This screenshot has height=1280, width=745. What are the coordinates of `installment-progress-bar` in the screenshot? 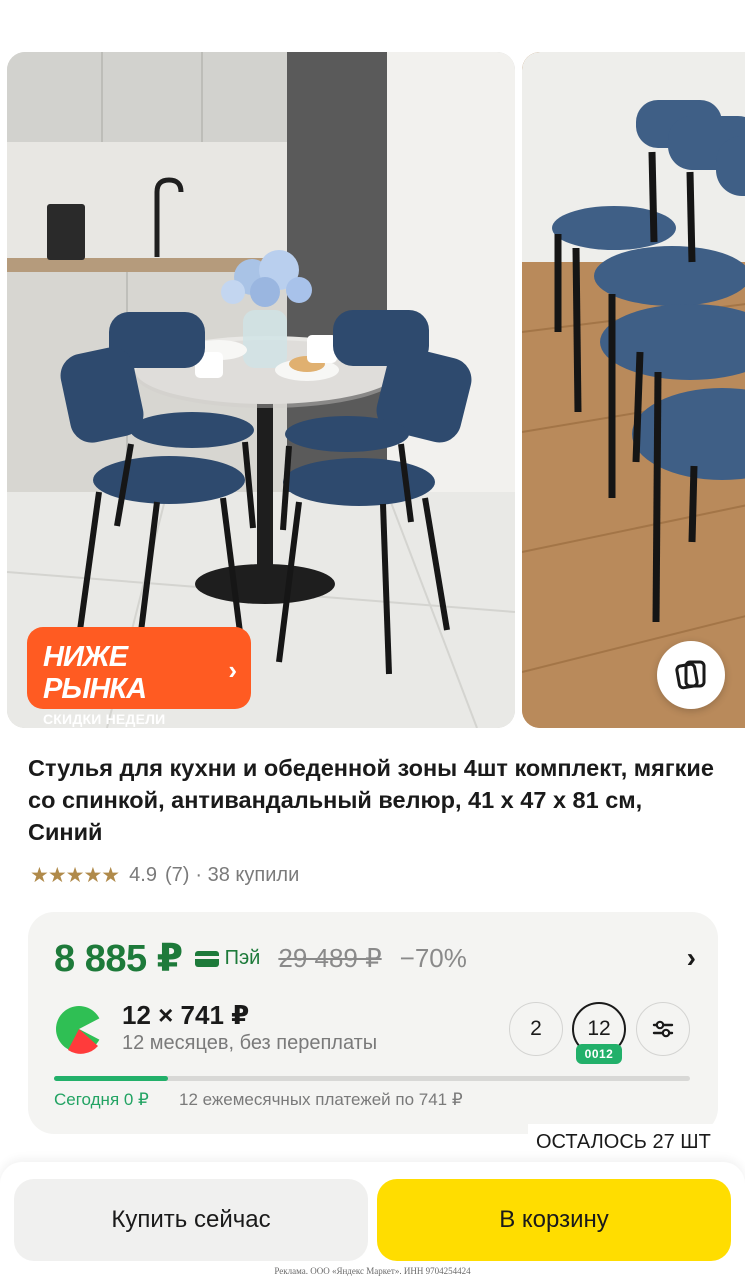 It's located at (372, 1078).